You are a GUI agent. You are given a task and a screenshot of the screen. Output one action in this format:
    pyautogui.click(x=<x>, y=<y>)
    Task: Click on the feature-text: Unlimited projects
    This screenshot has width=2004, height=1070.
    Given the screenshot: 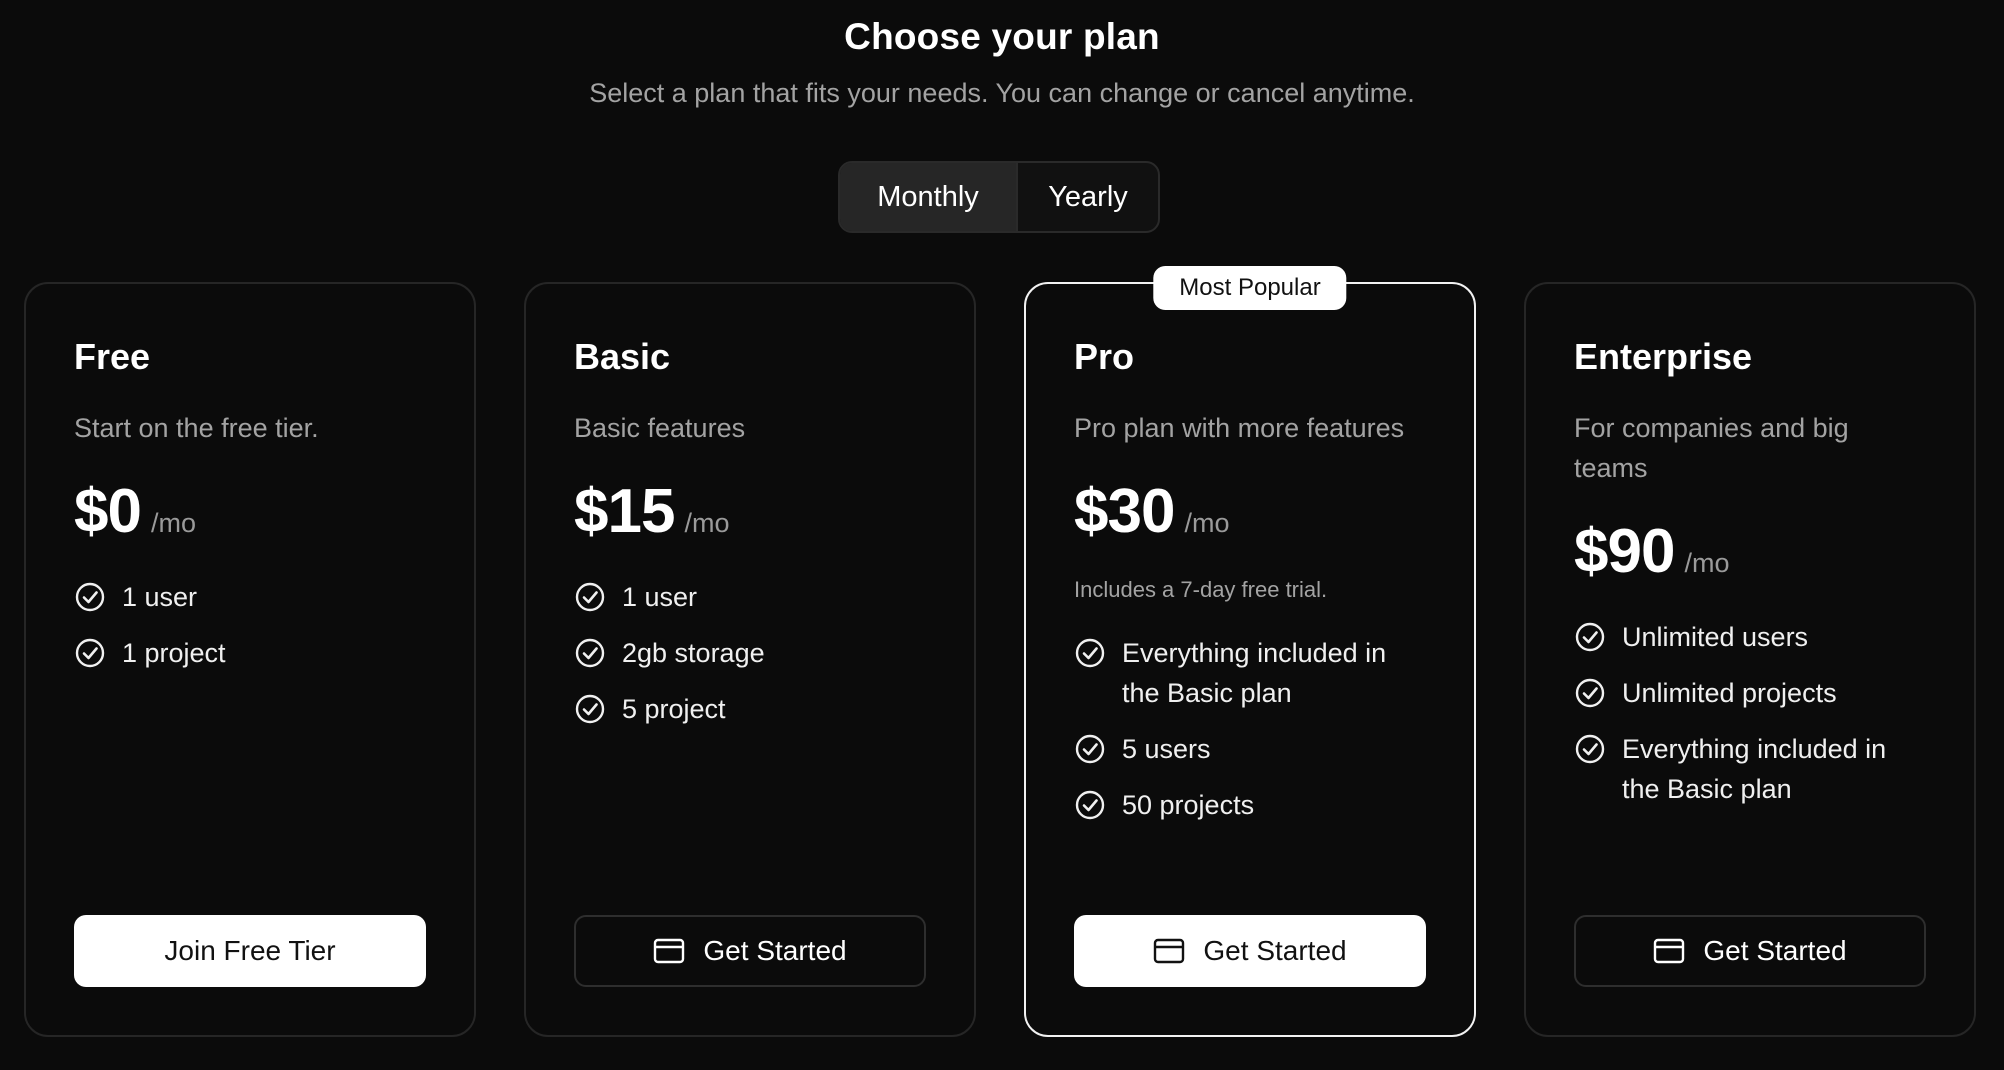 What is the action you would take?
    pyautogui.click(x=1729, y=693)
    